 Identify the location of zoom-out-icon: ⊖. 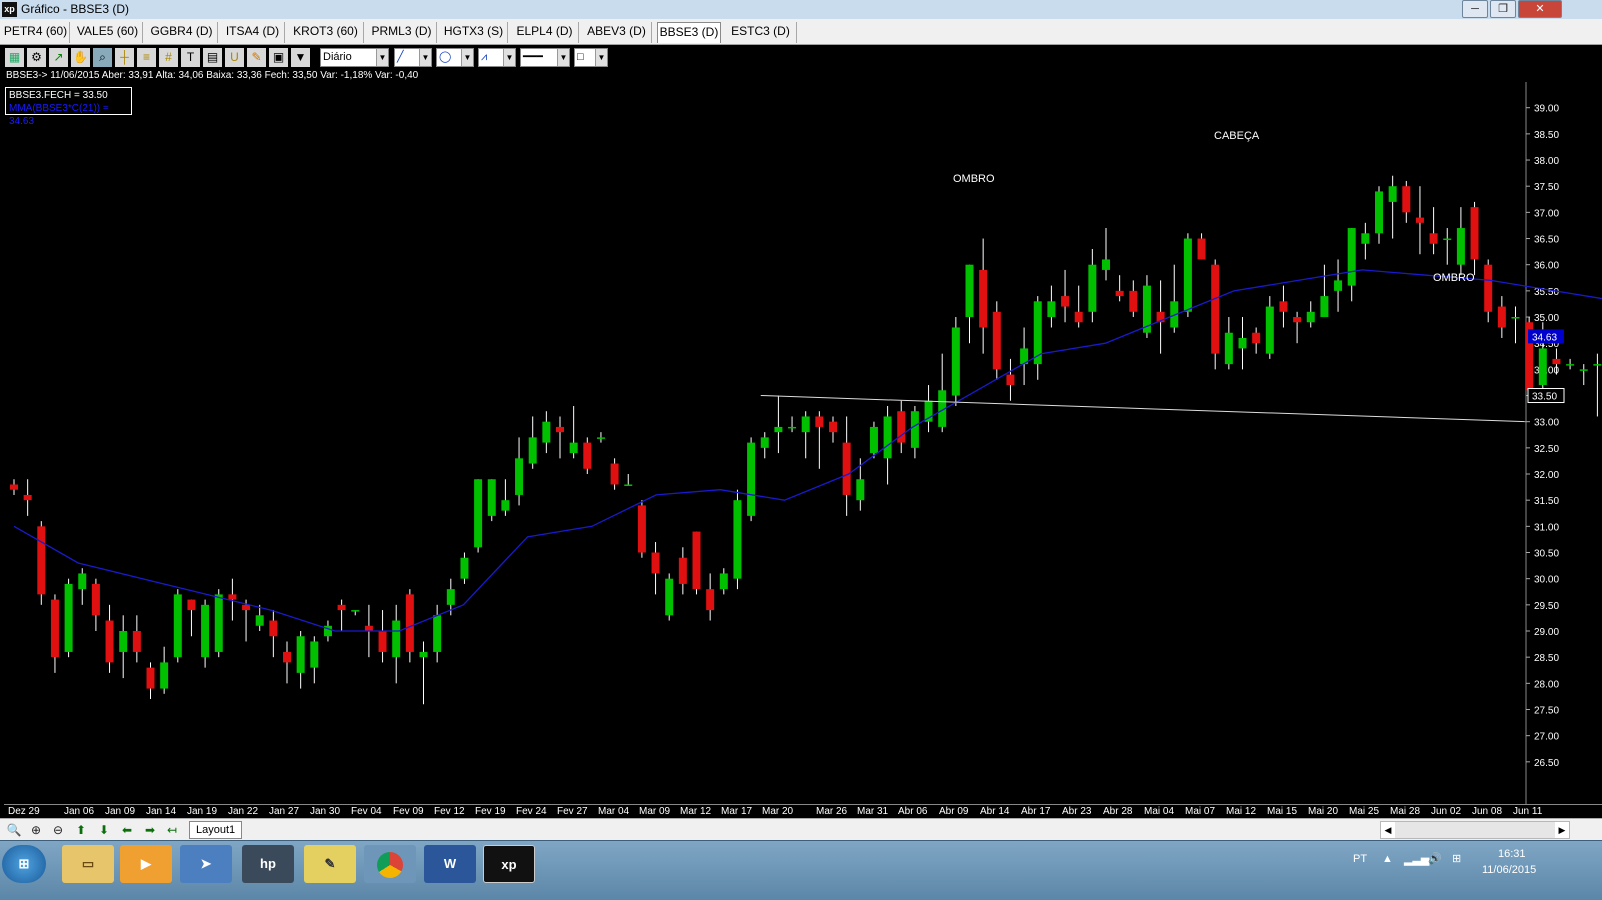
(58, 830).